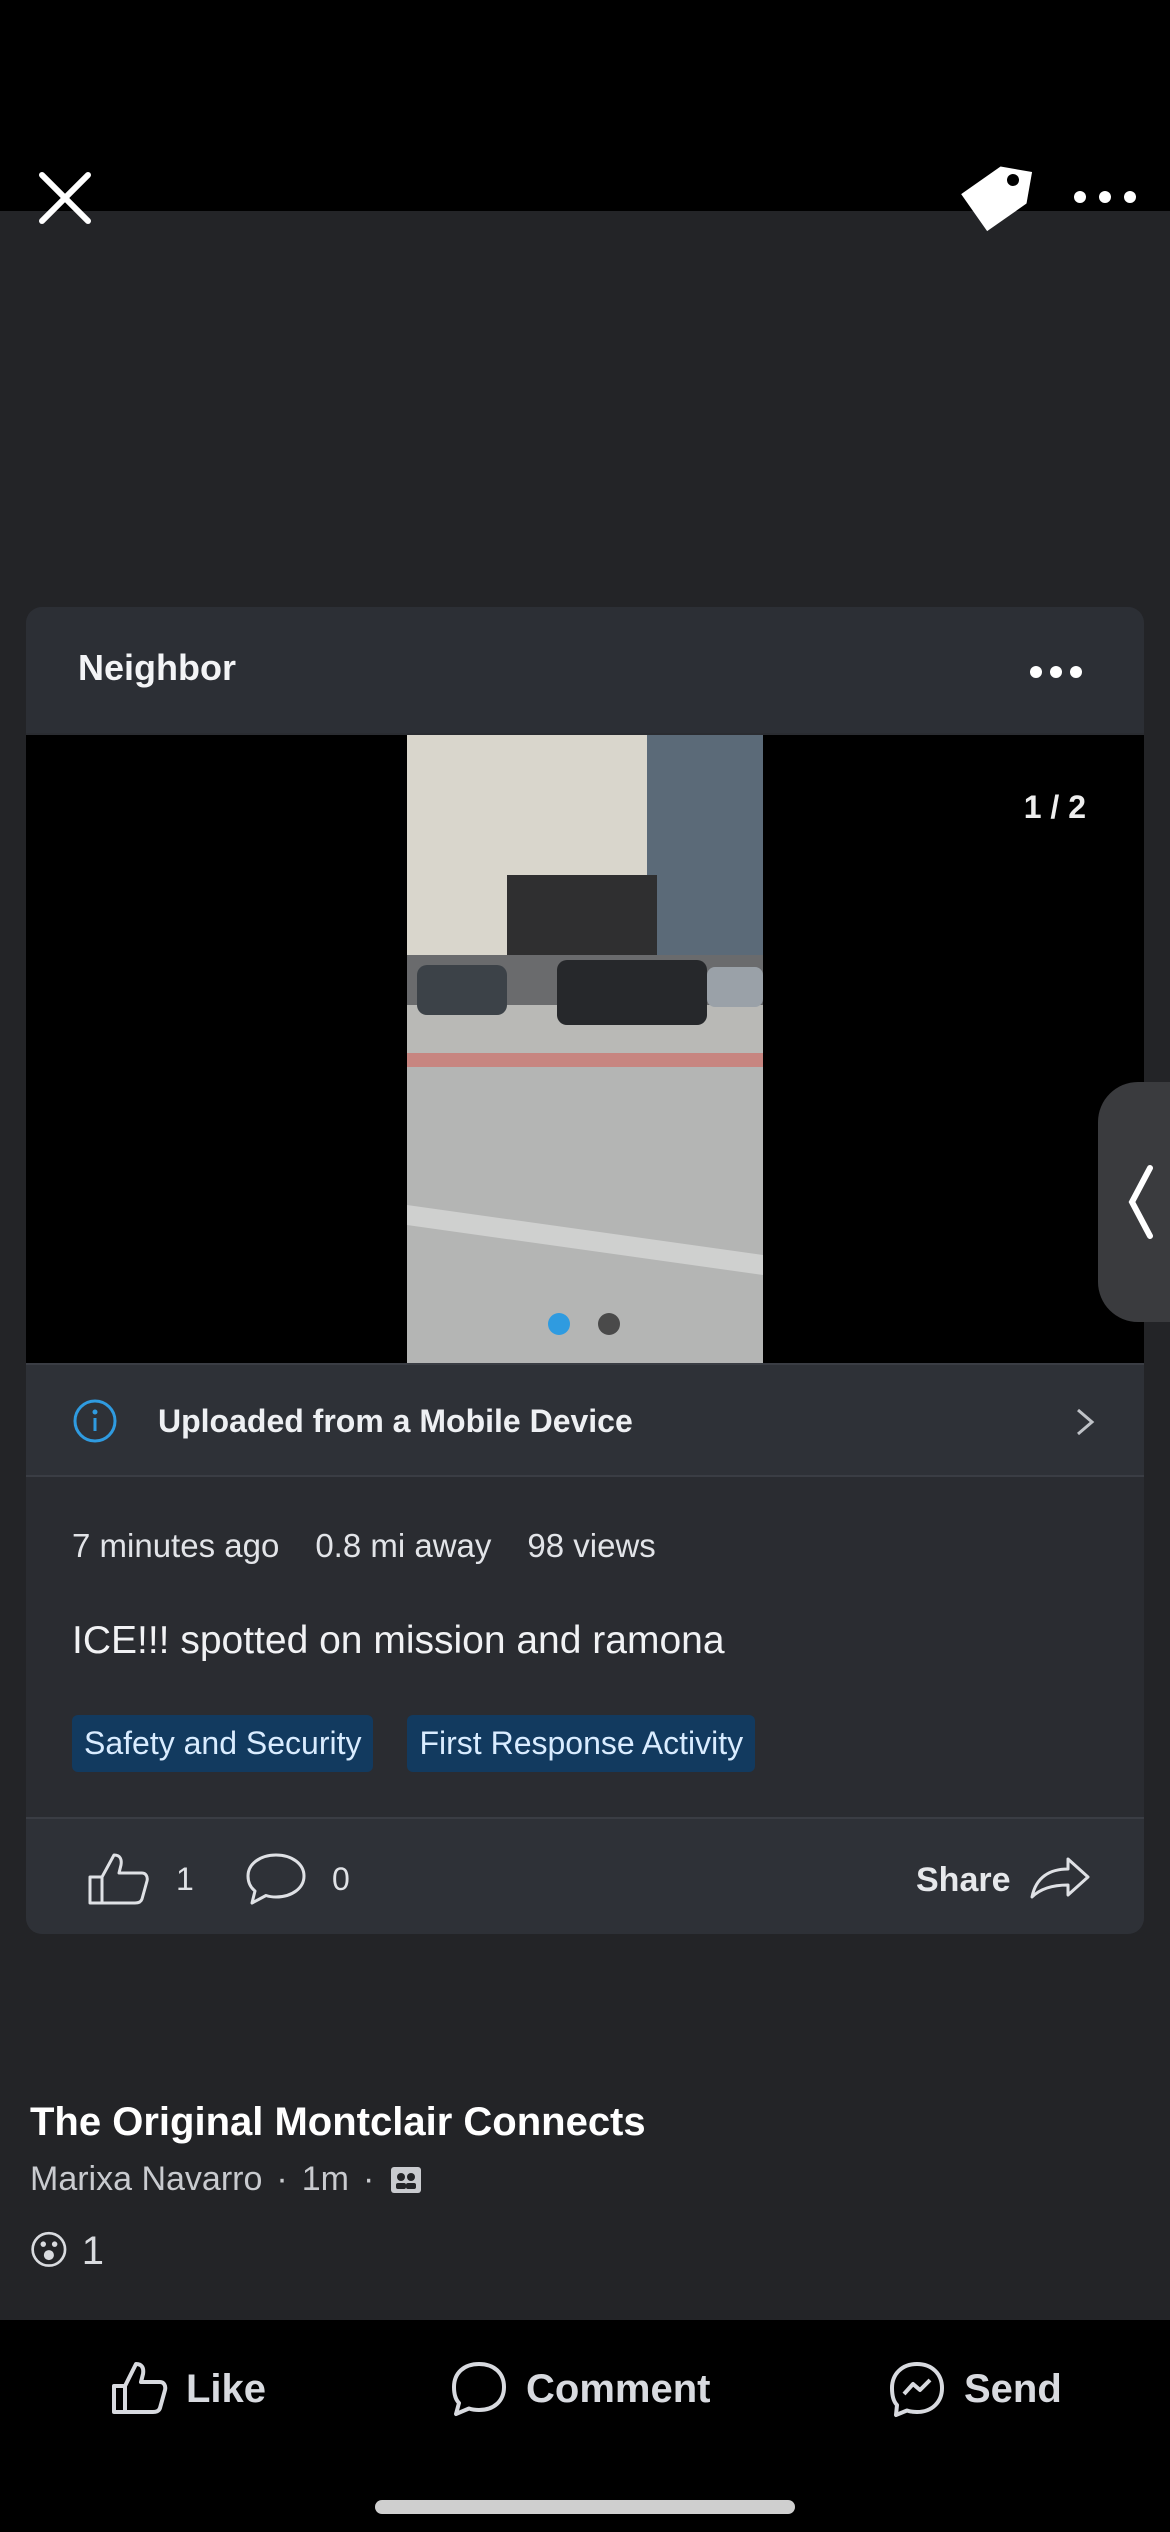  Describe the element at coordinates (1140, 1202) in the screenshot. I see `chevron-left-icon` at that location.